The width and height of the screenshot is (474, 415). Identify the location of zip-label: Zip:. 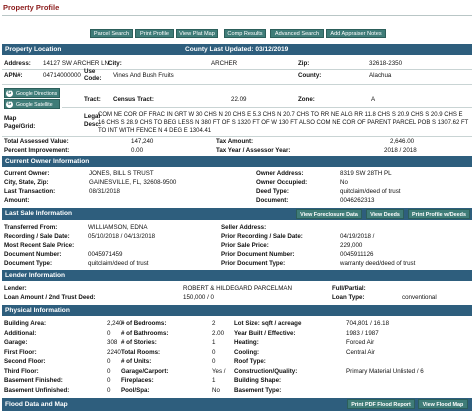
(304, 63).